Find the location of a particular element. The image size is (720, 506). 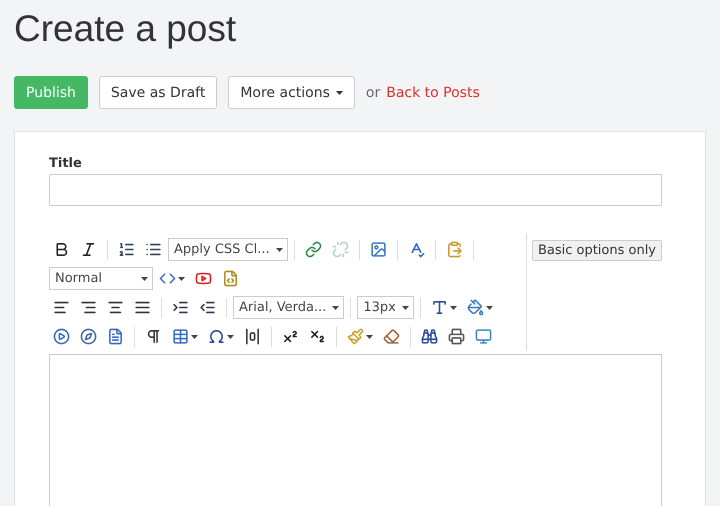

eraser-icon is located at coordinates (391, 336).